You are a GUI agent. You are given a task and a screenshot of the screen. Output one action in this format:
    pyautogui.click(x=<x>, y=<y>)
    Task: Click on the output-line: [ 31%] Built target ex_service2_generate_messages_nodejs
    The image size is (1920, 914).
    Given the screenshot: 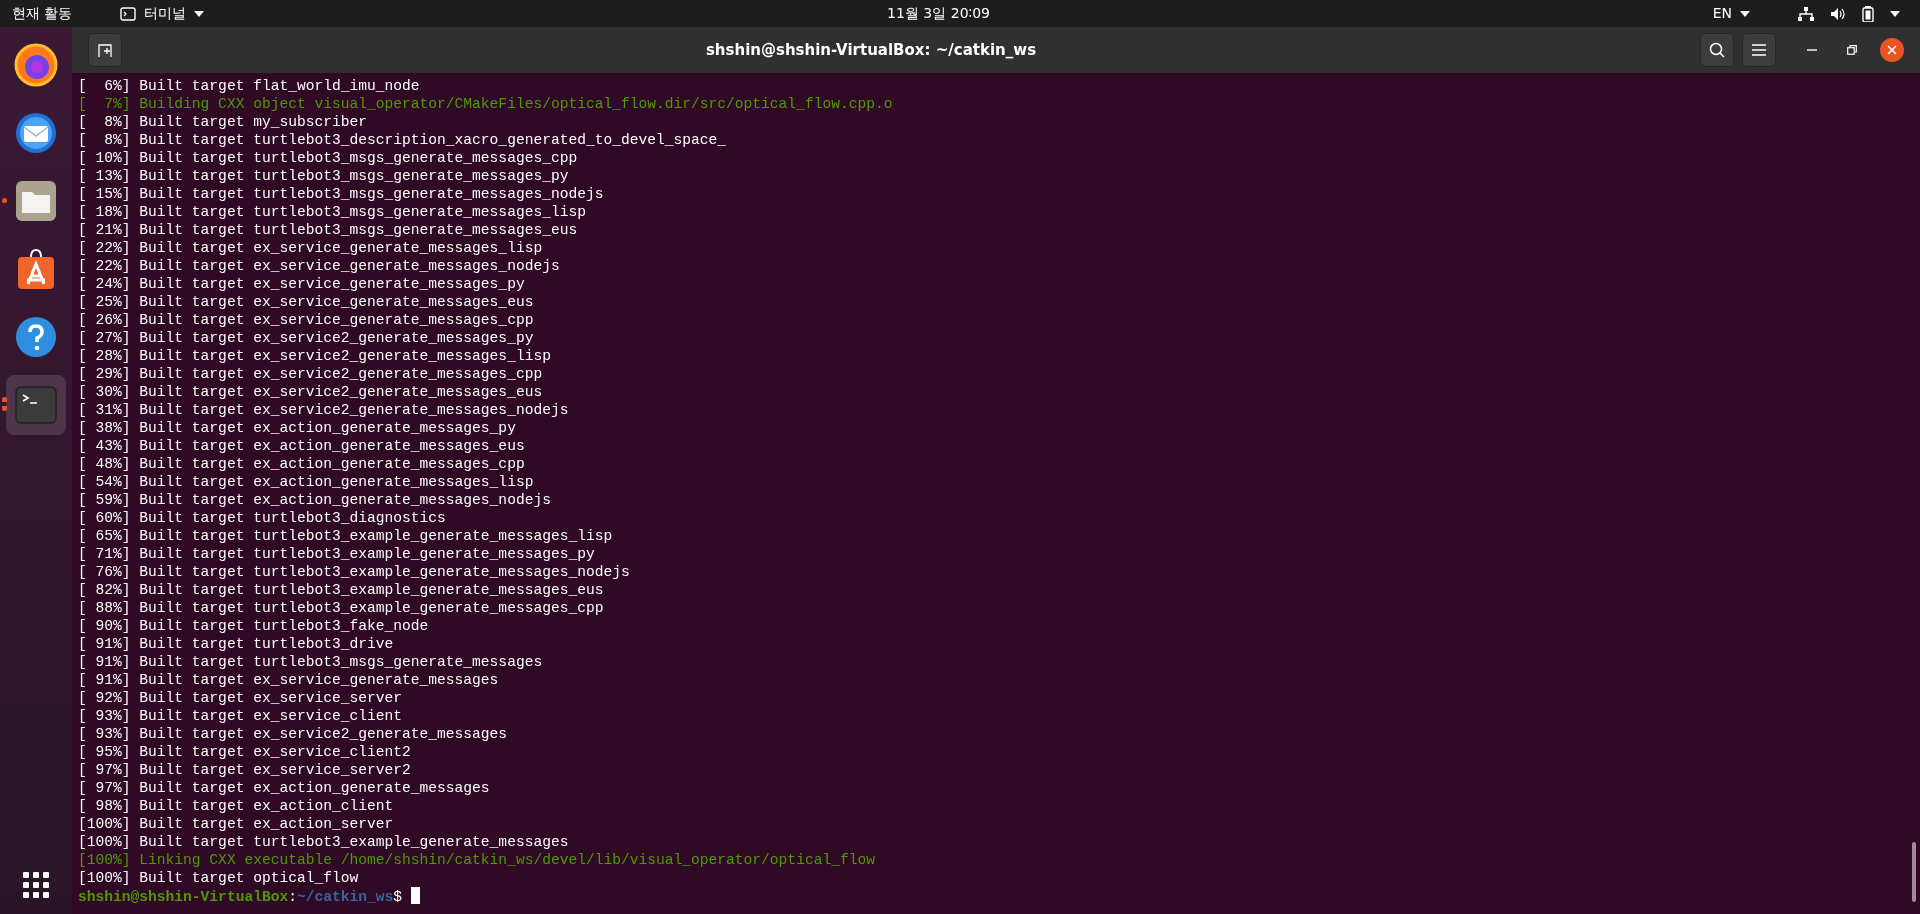 What is the action you would take?
    pyautogui.click(x=324, y=410)
    